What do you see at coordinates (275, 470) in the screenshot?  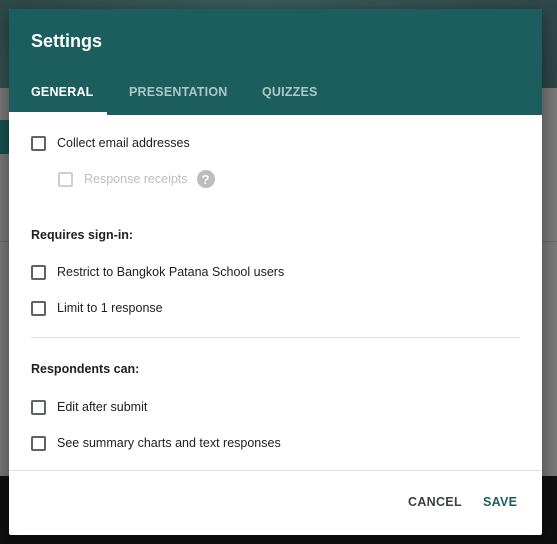 I see `footer-divider` at bounding box center [275, 470].